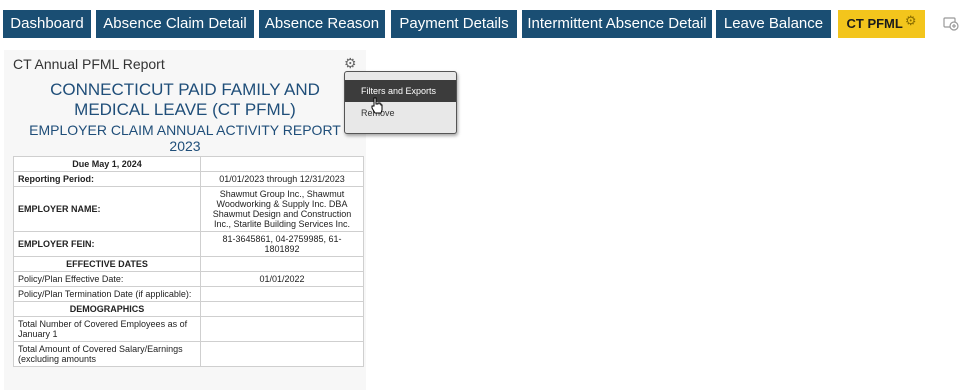  What do you see at coordinates (282, 244) in the screenshot?
I see `employer-fein-value: 81-3645861, 04-2759985, 61-1801892` at bounding box center [282, 244].